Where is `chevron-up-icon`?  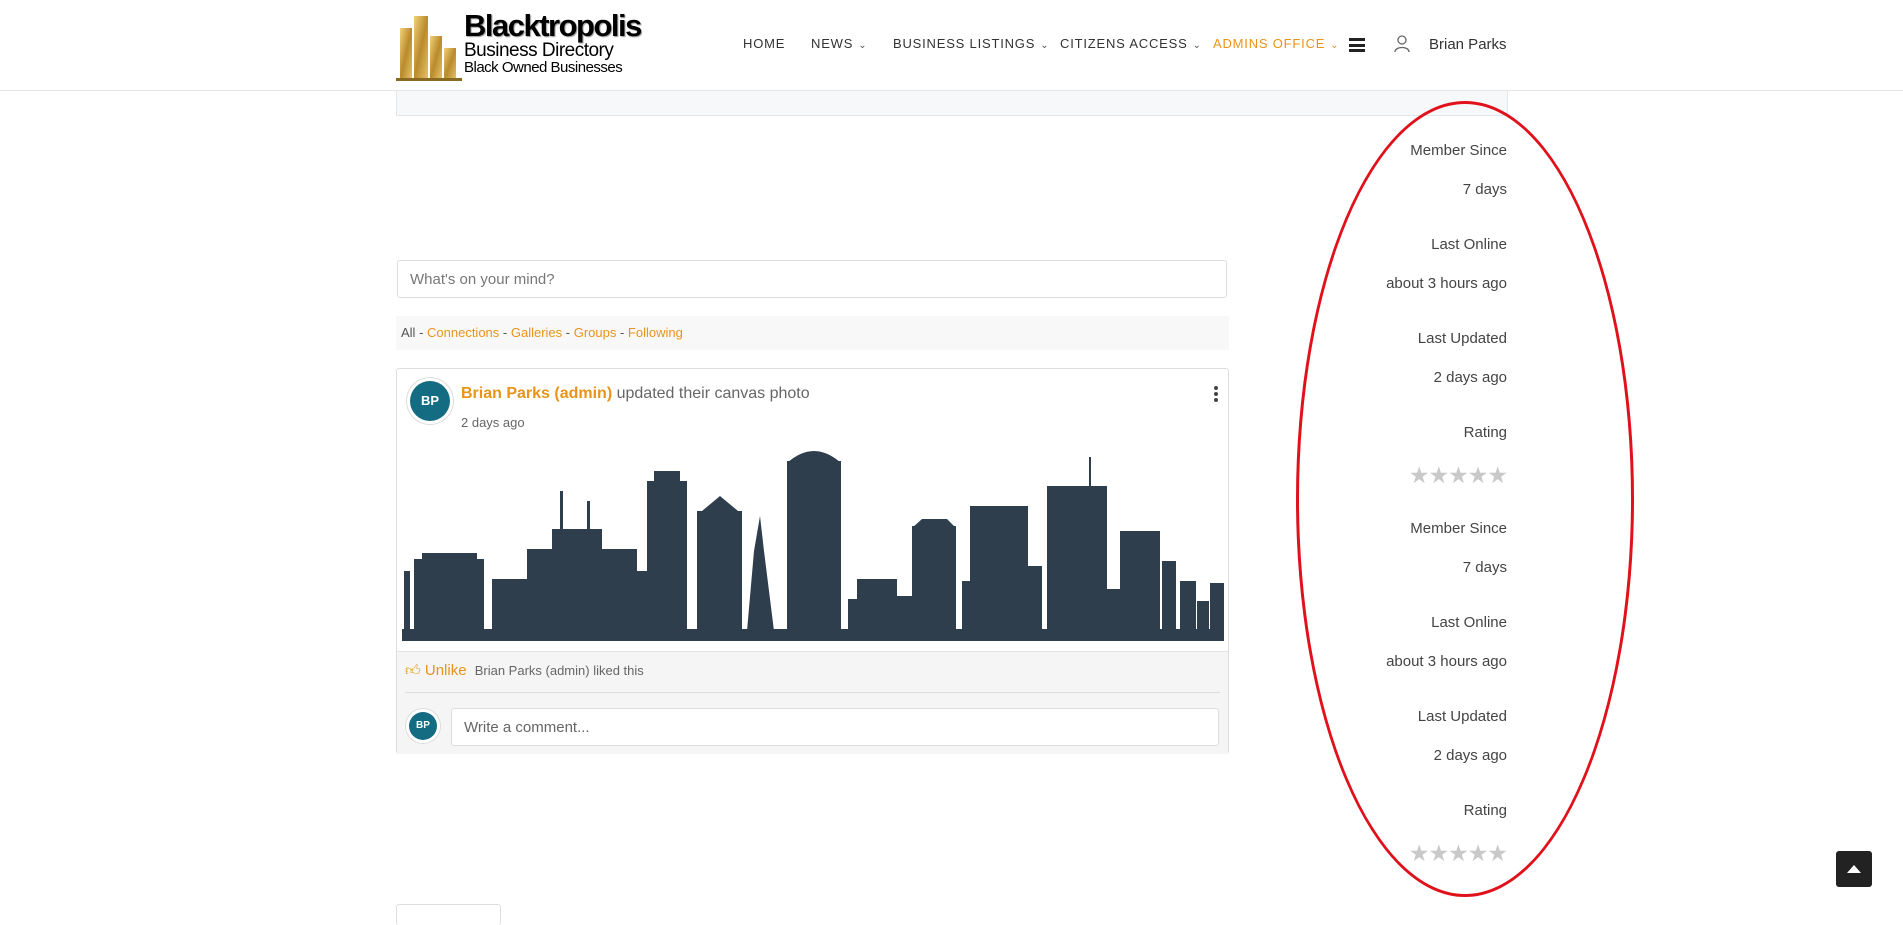 chevron-up-icon is located at coordinates (1854, 869).